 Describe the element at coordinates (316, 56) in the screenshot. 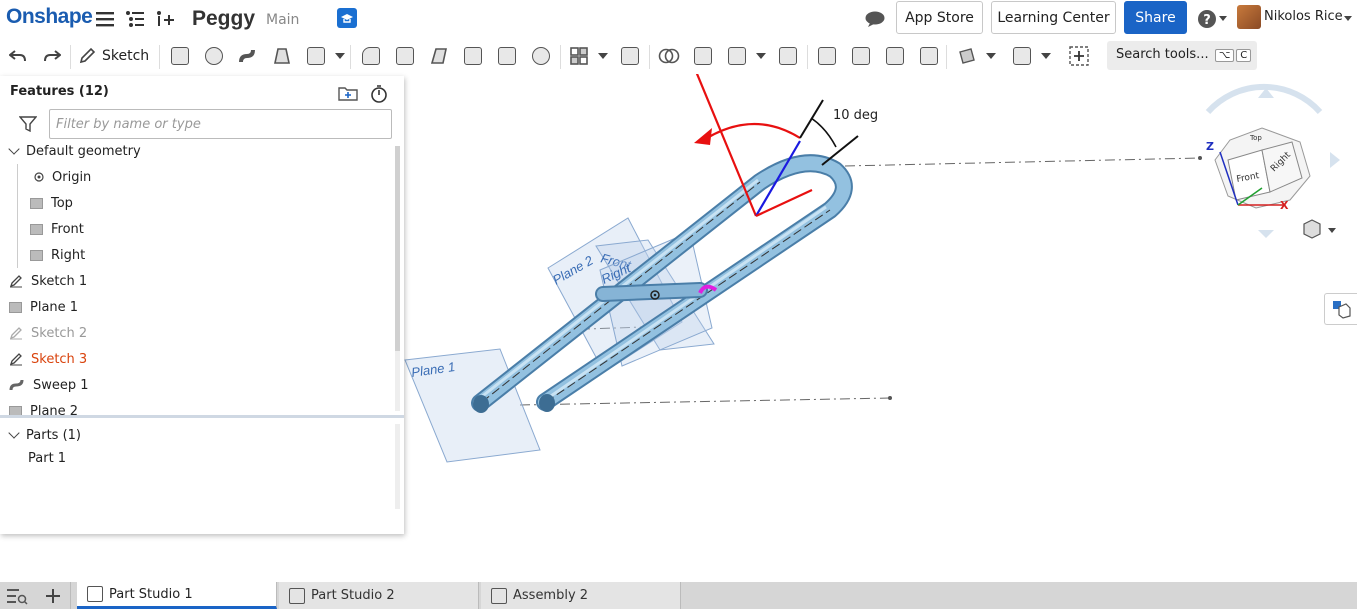

I see `thicken-icon` at that location.